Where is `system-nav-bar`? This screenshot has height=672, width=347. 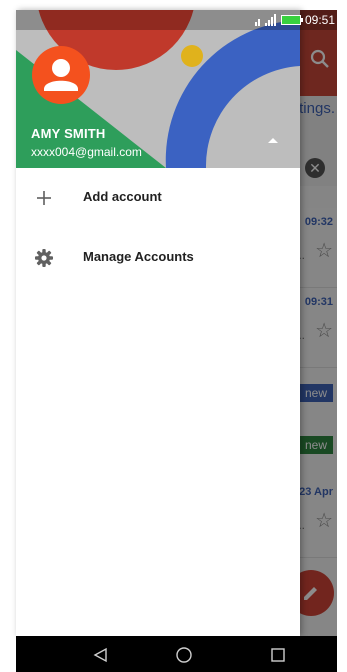 system-nav-bar is located at coordinates (176, 654).